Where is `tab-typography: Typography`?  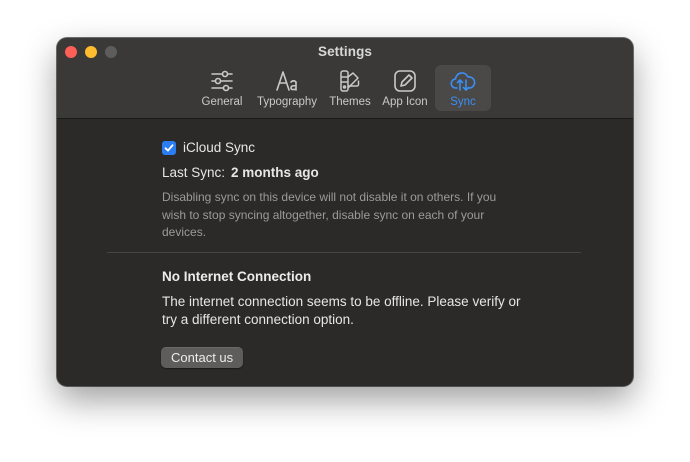
tab-typography: Typography is located at coordinates (287, 88).